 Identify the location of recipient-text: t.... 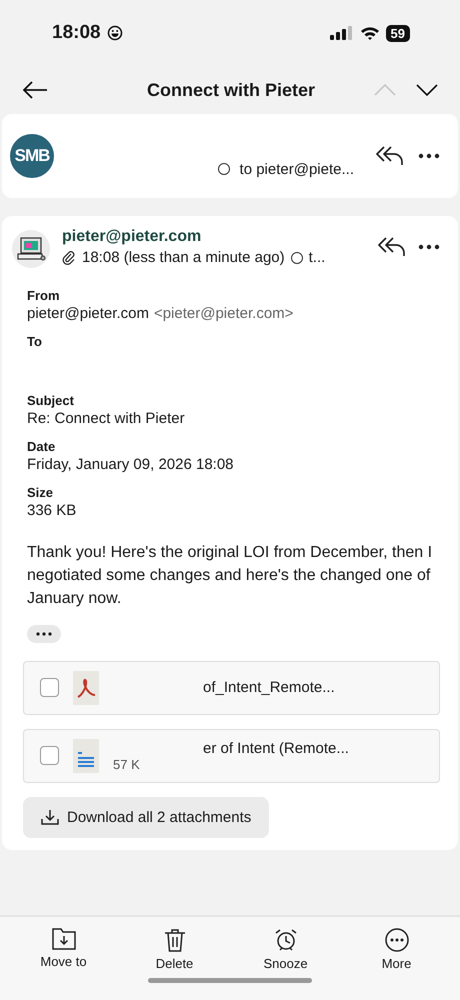
(317, 257).